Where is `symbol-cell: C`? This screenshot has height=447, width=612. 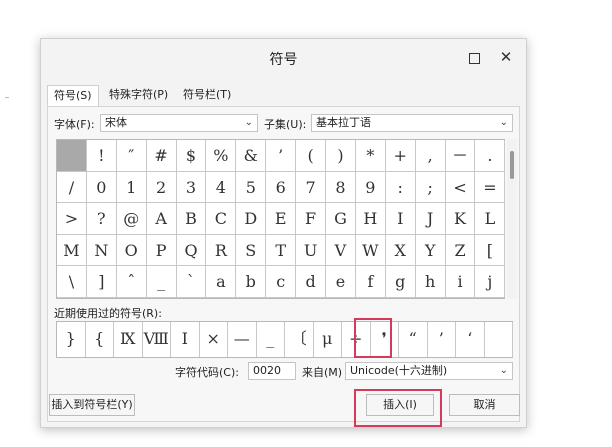
symbol-cell: C is located at coordinates (221, 219).